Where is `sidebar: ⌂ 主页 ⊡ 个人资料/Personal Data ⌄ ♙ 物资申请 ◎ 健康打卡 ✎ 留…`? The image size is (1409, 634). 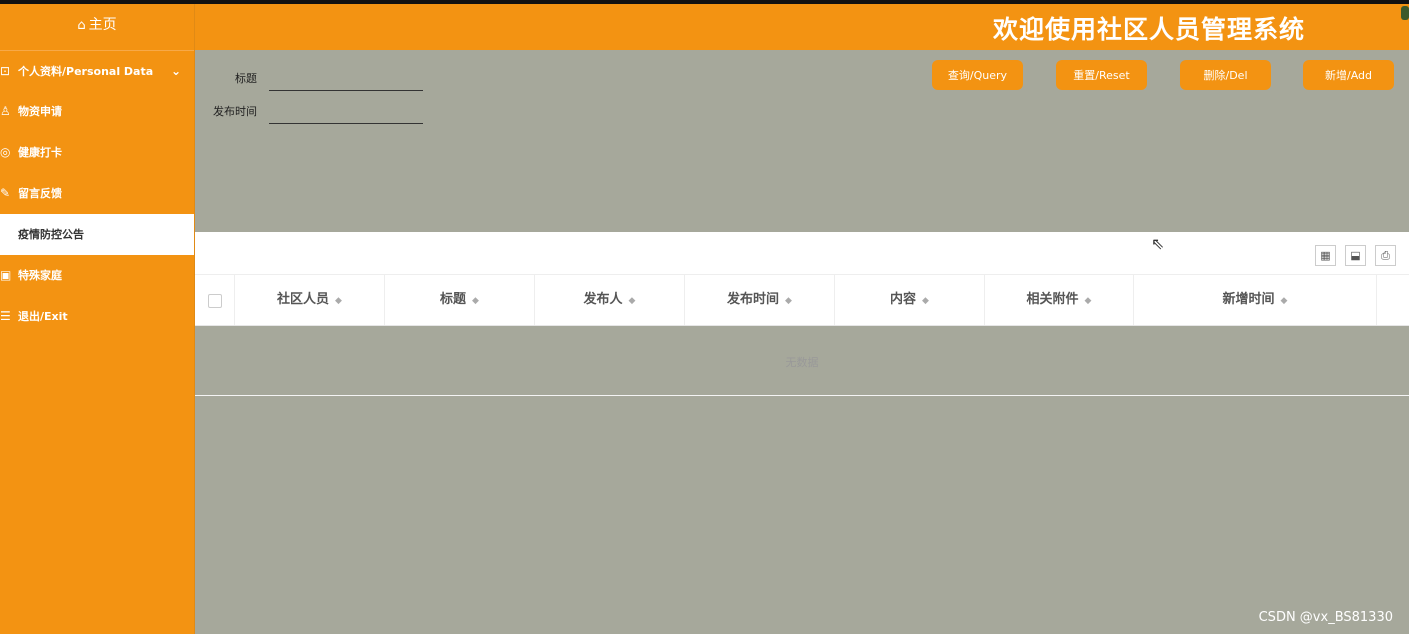 sidebar: ⌂ 主页 ⊡ 个人资料/Personal Data ⌄ ♙ 物资申请 ◎ 健康打卡 ✎ 留… is located at coordinates (97, 319).